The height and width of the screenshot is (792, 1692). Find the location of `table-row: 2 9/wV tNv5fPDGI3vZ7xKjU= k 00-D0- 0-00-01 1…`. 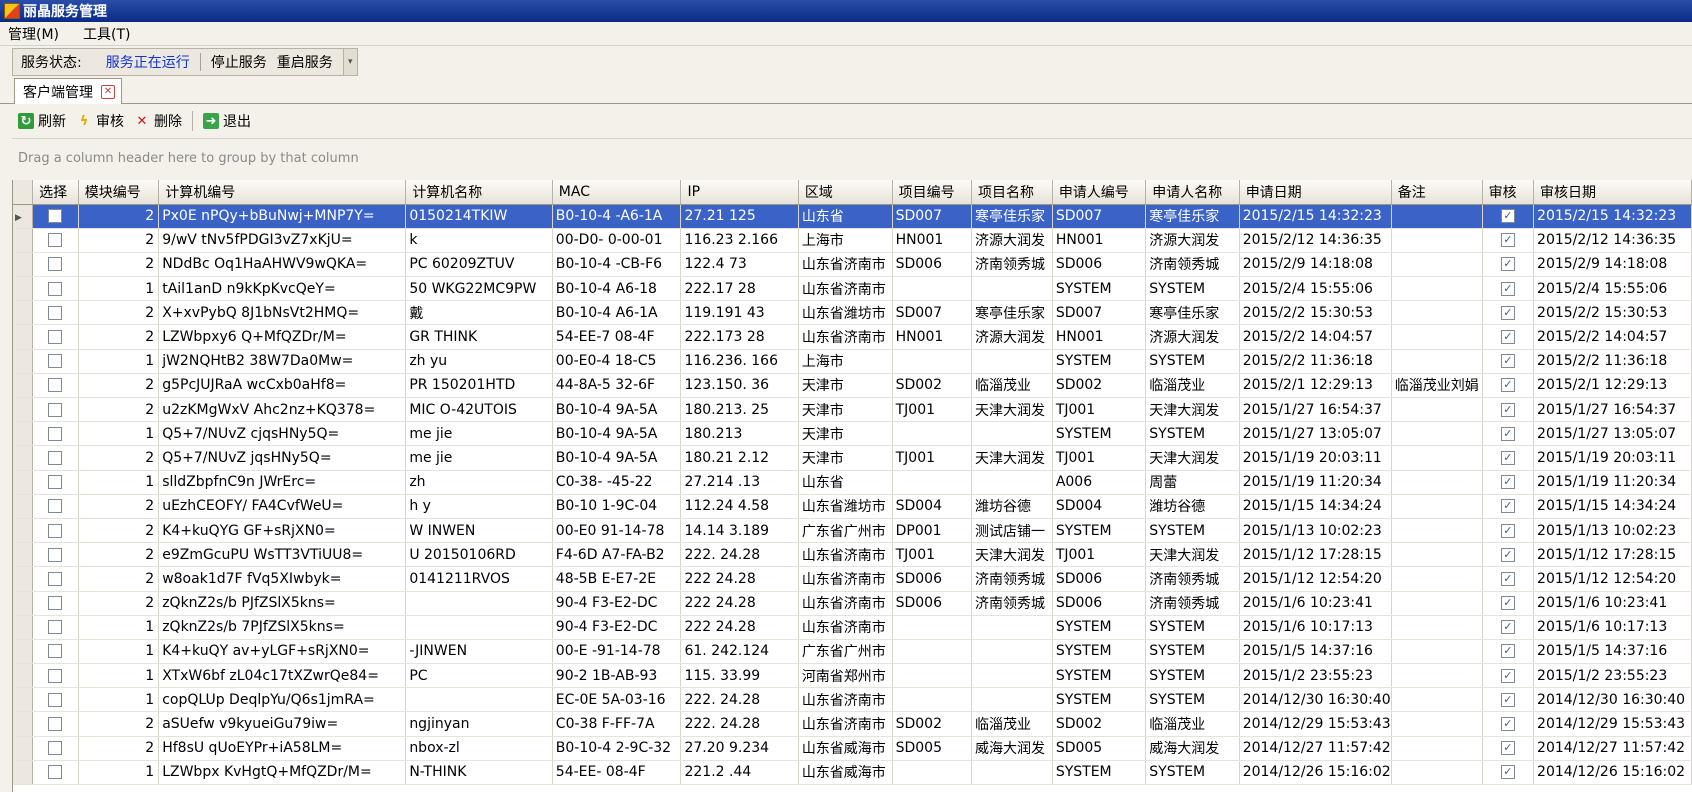

table-row: 2 9/wV tNv5fPDGI3vZ7xKjU= k 00-D0- 0-00-01 1… is located at coordinates (852, 240).